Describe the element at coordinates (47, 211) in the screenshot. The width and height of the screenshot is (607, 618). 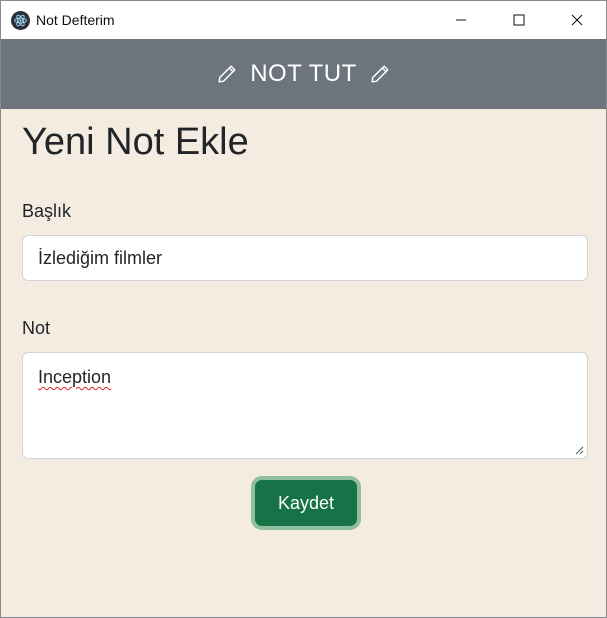
I see `title-field-label: Başlık` at that location.